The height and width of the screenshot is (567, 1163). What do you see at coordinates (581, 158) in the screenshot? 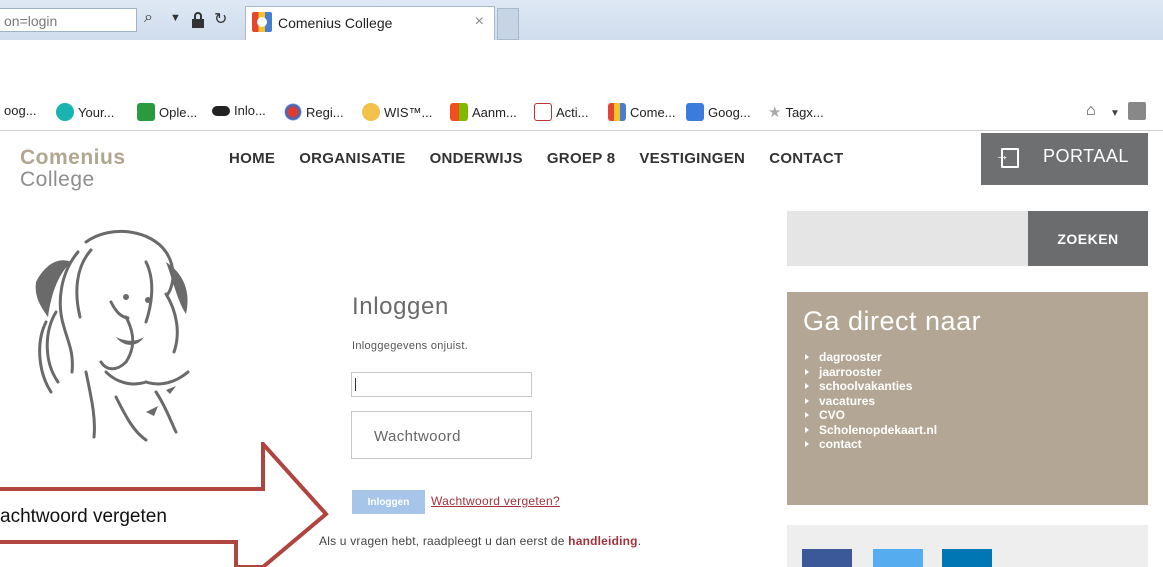
I see `nav-groep-8: GROEP 8` at bounding box center [581, 158].